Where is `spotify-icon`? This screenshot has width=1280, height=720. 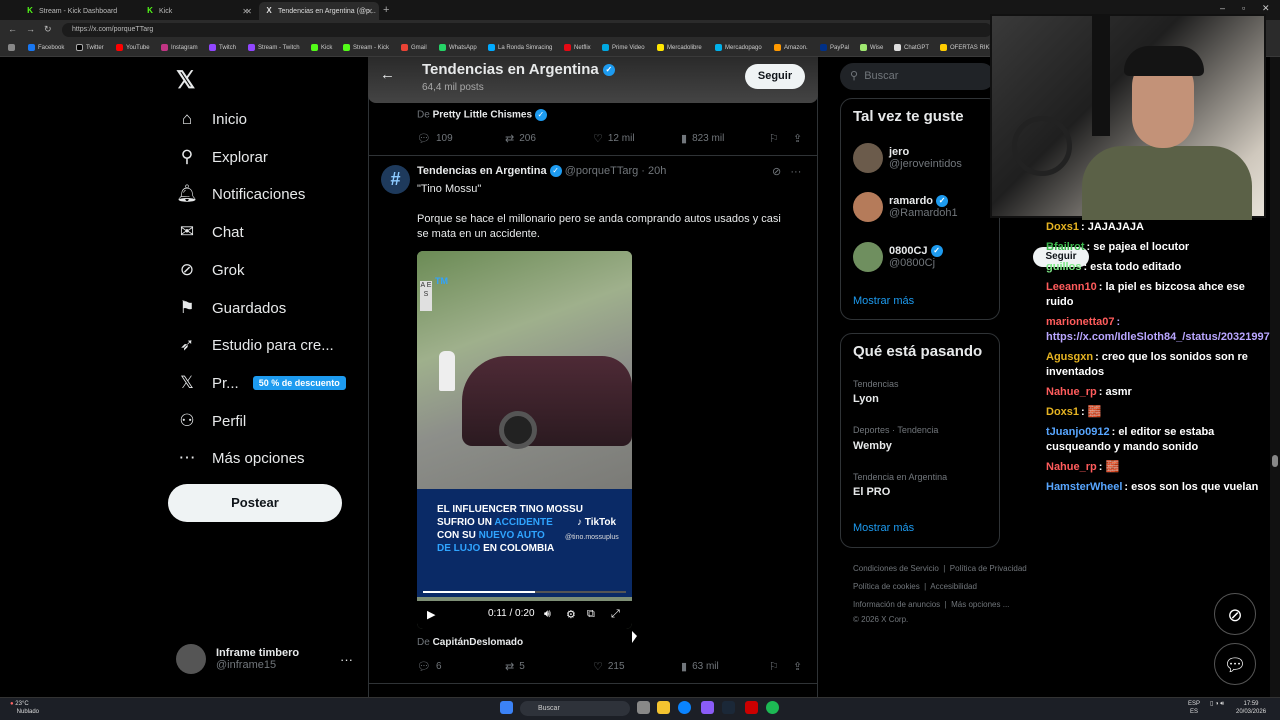
spotify-icon is located at coordinates (772, 707).